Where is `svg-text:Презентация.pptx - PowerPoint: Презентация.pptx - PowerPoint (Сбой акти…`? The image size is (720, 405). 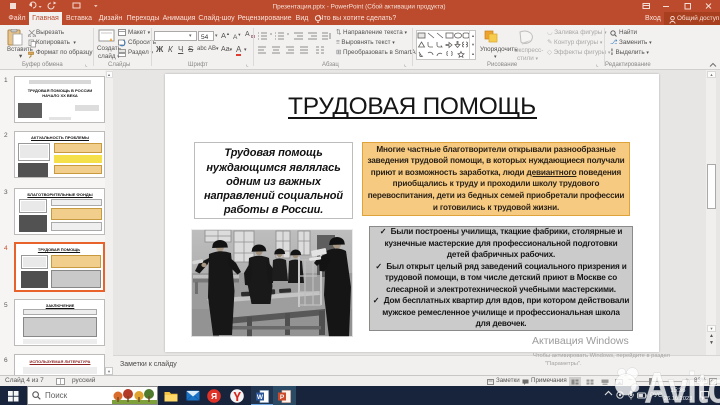
svg-text:Презентация.pptx - PowerPoint: Презентация.pptx - PowerPoint (Сбой акти… is located at coordinates (358, 7).